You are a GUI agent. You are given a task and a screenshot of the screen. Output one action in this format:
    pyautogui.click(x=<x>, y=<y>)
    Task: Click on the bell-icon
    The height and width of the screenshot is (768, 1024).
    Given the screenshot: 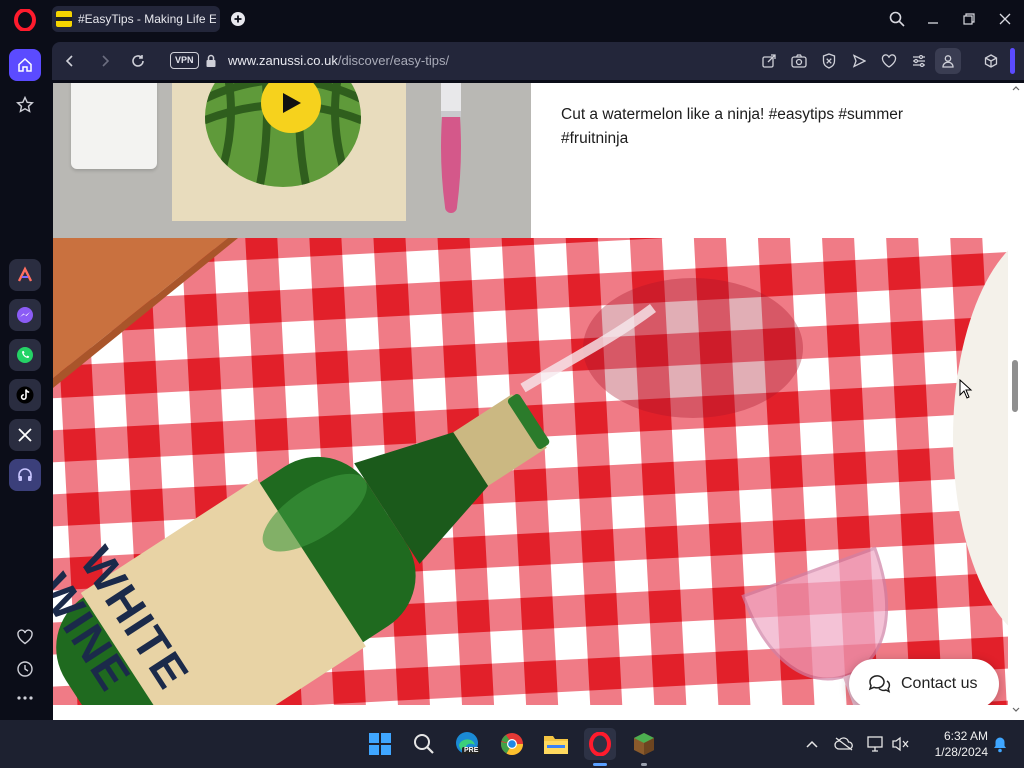 What is the action you would take?
    pyautogui.click(x=1000, y=745)
    